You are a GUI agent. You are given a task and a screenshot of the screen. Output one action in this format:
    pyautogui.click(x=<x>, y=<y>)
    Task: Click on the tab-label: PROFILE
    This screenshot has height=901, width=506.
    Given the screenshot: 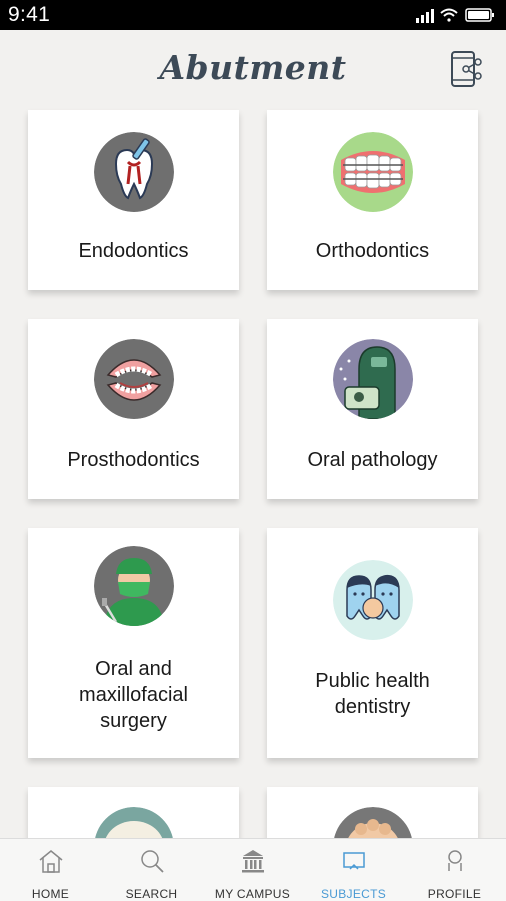 What is the action you would take?
    pyautogui.click(x=454, y=894)
    